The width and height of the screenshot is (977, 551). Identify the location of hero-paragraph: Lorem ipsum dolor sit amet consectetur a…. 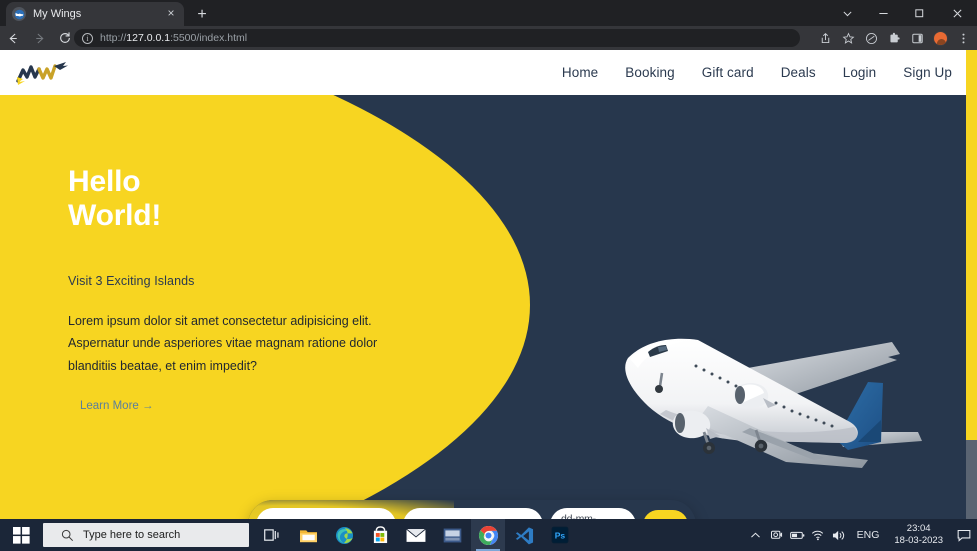
(223, 343).